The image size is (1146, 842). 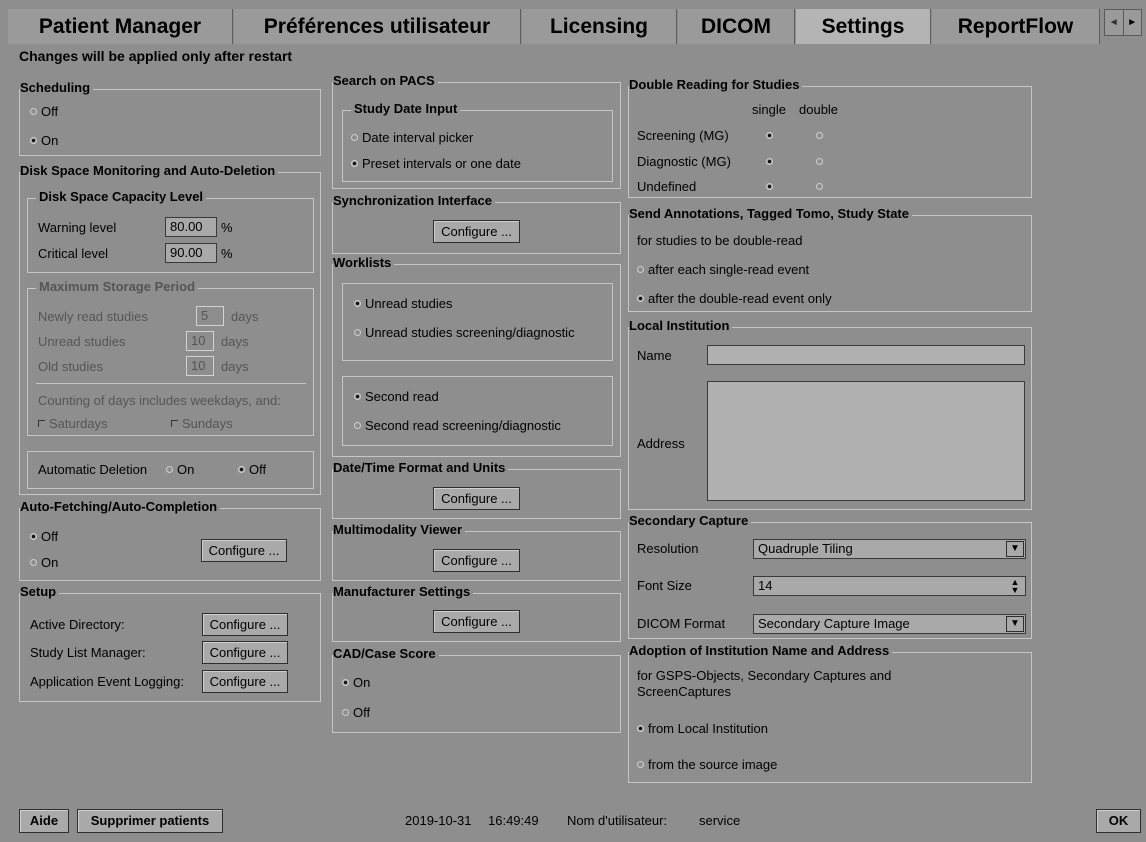 What do you see at coordinates (202, 424) in the screenshot?
I see `sundays-checkbox: Sundays` at bounding box center [202, 424].